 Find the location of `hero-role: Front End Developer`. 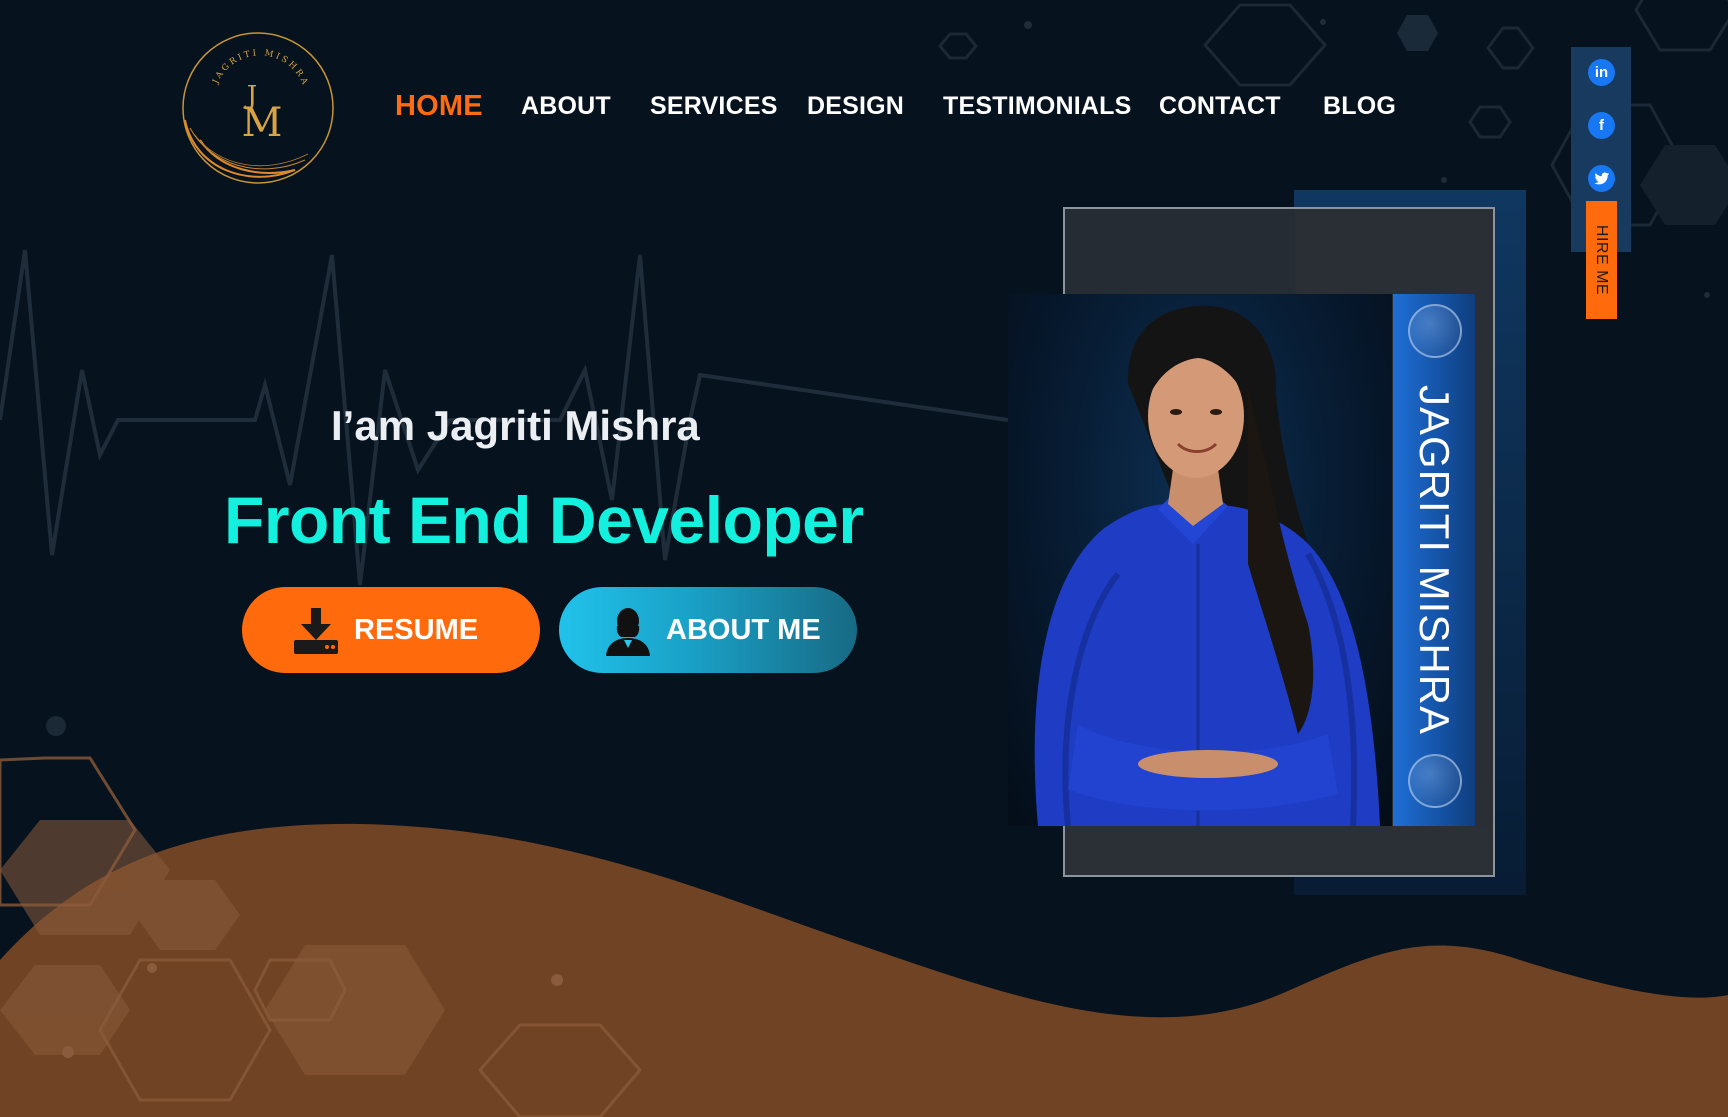

hero-role: Front End Developer is located at coordinates (544, 520).